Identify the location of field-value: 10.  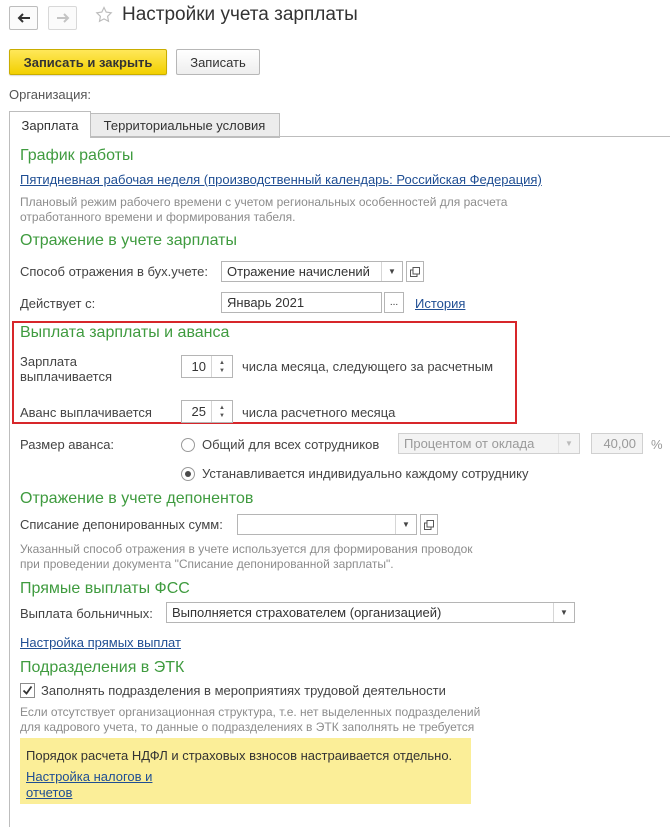
(198, 366).